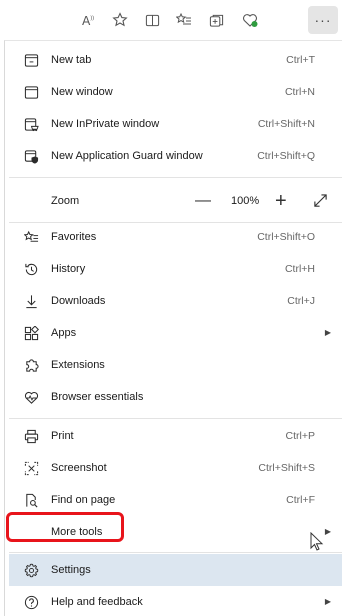 The image size is (342, 616). Describe the element at coordinates (65, 527) in the screenshot. I see `settings-highlight-box` at that location.